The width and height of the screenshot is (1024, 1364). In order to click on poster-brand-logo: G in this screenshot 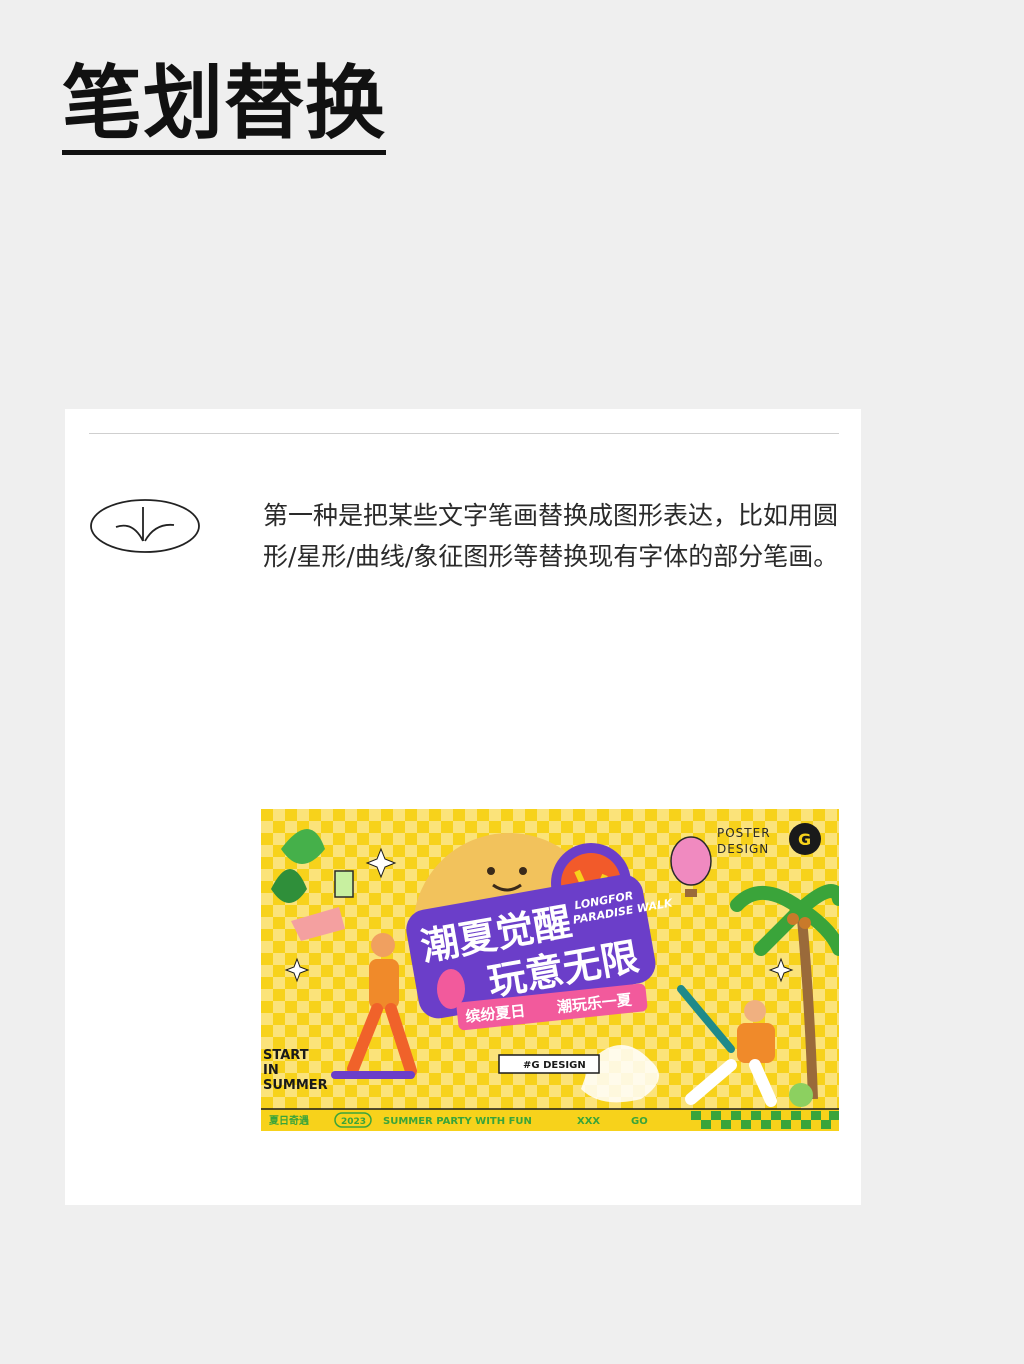, I will do `click(804, 839)`.